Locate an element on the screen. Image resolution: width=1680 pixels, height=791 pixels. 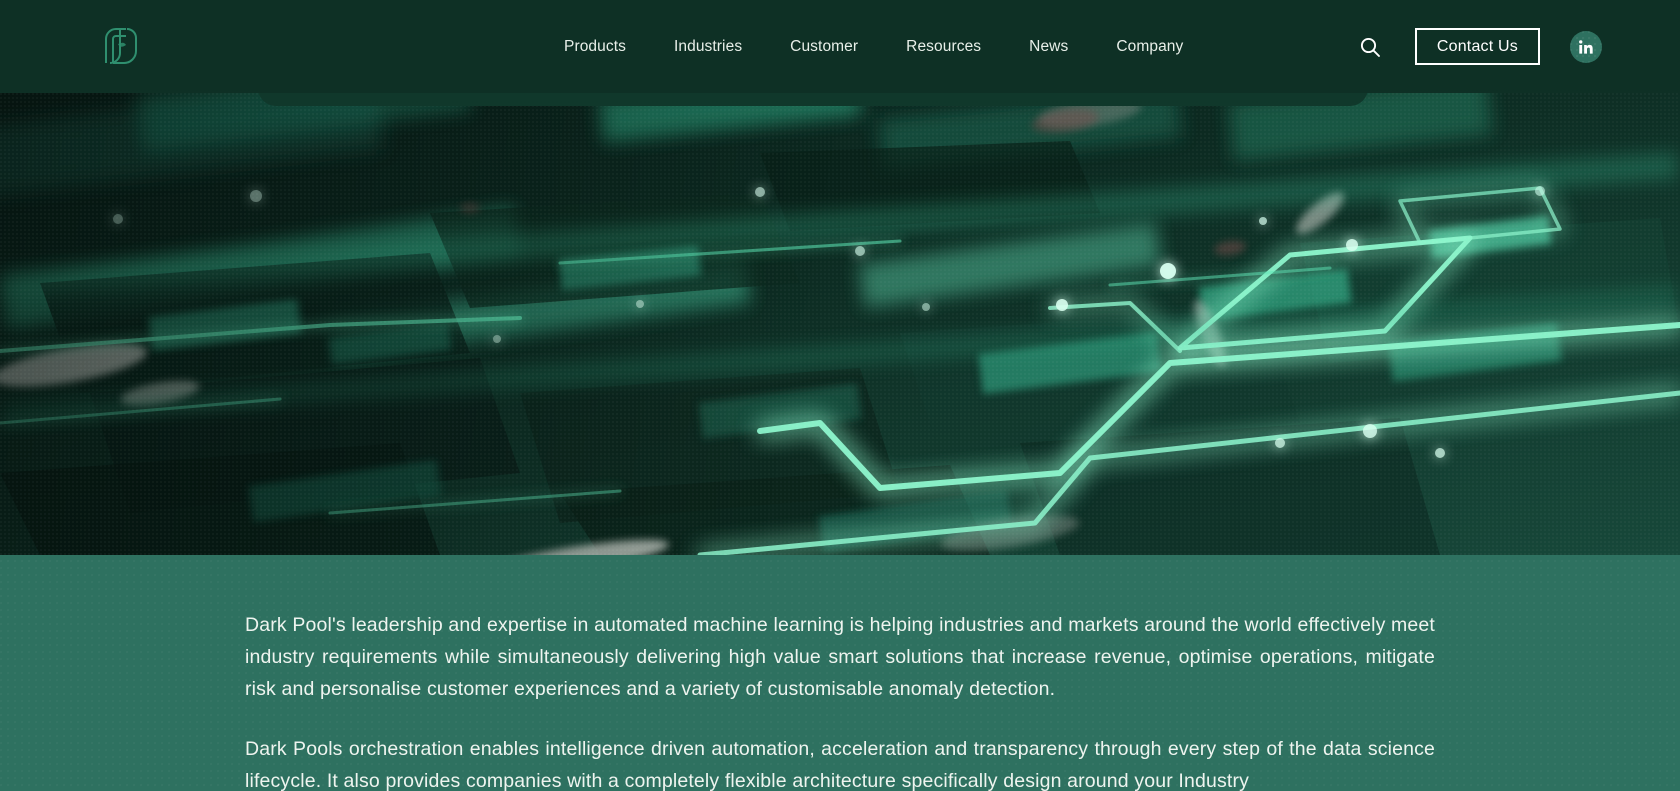
nav-item-industries: Industries is located at coordinates (708, 46).